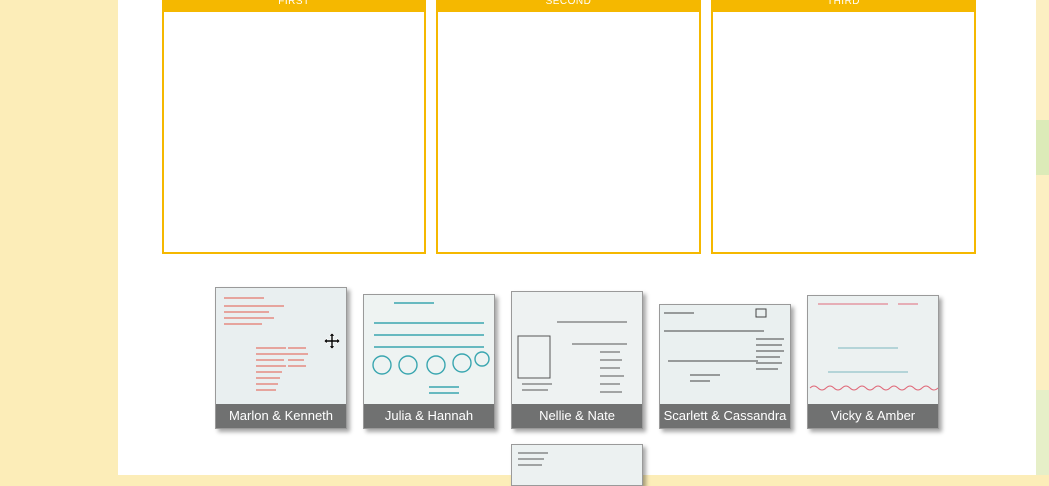 This screenshot has width=1049, height=486. I want to click on card-partial, so click(577, 465).